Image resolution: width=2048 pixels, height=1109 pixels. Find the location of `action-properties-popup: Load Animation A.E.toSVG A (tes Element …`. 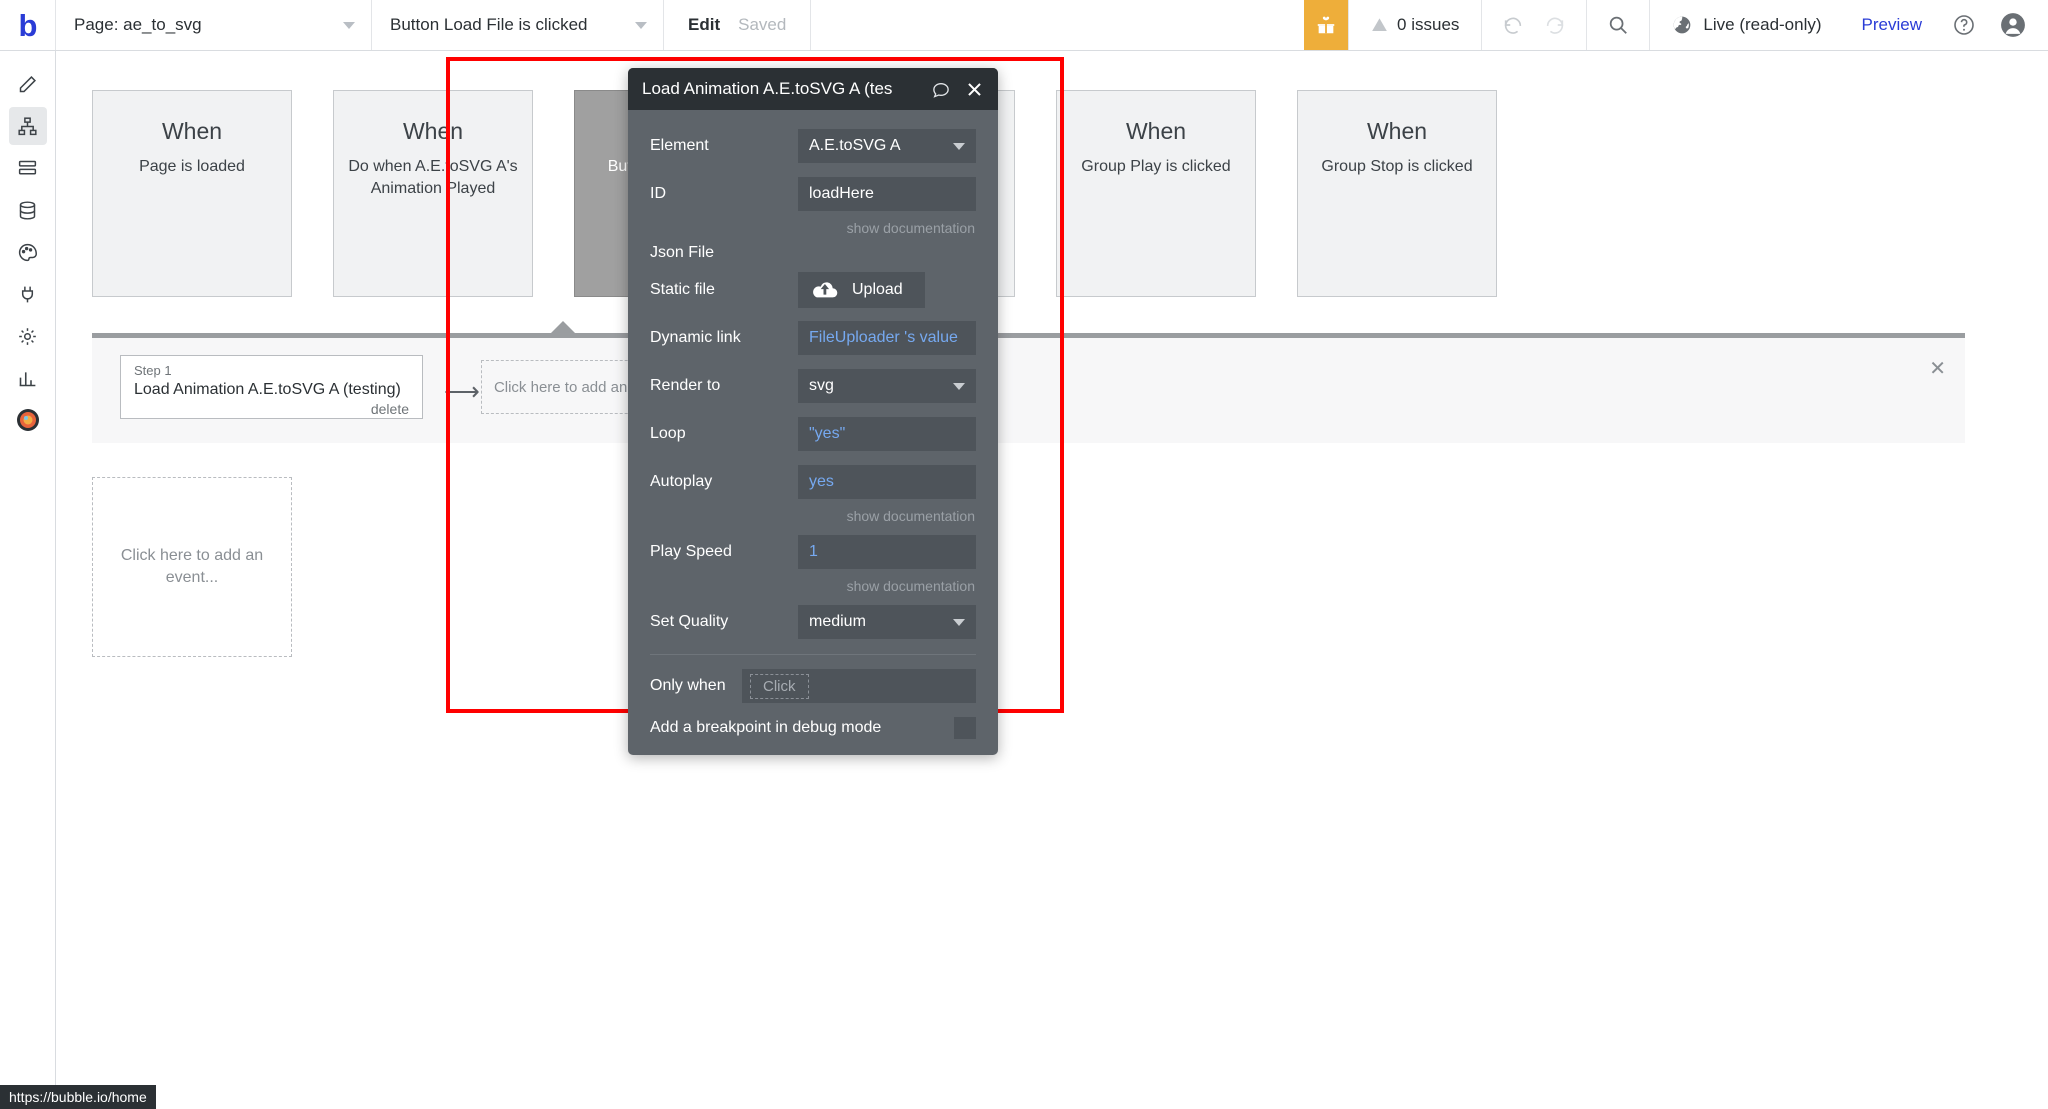

action-properties-popup: Load Animation A.E.toSVG A (tes Element … is located at coordinates (813, 411).